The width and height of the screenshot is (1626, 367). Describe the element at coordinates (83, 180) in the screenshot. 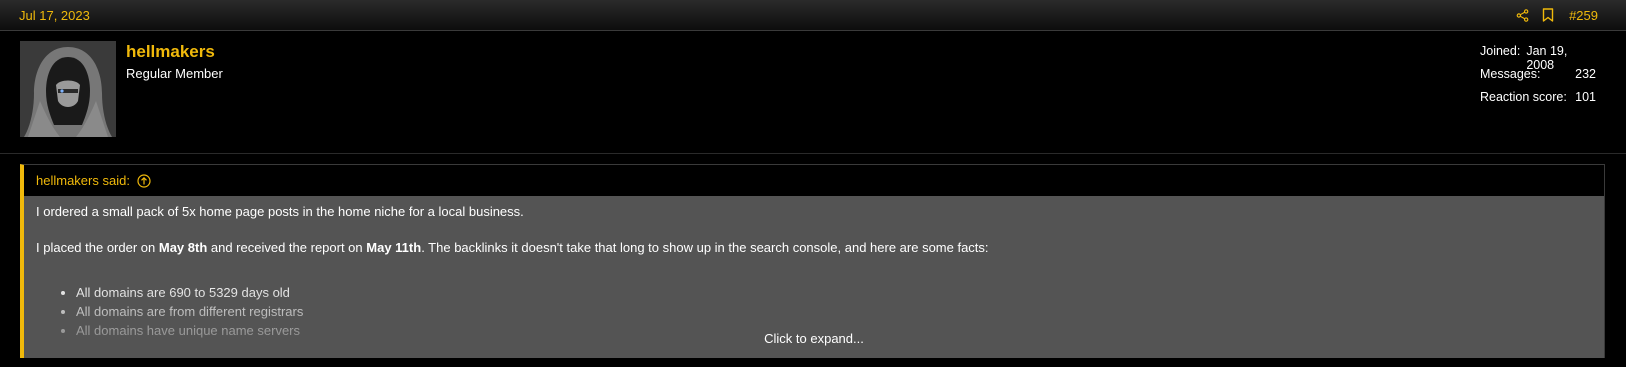

I see `quote-author-said: hellmakers said:` at that location.